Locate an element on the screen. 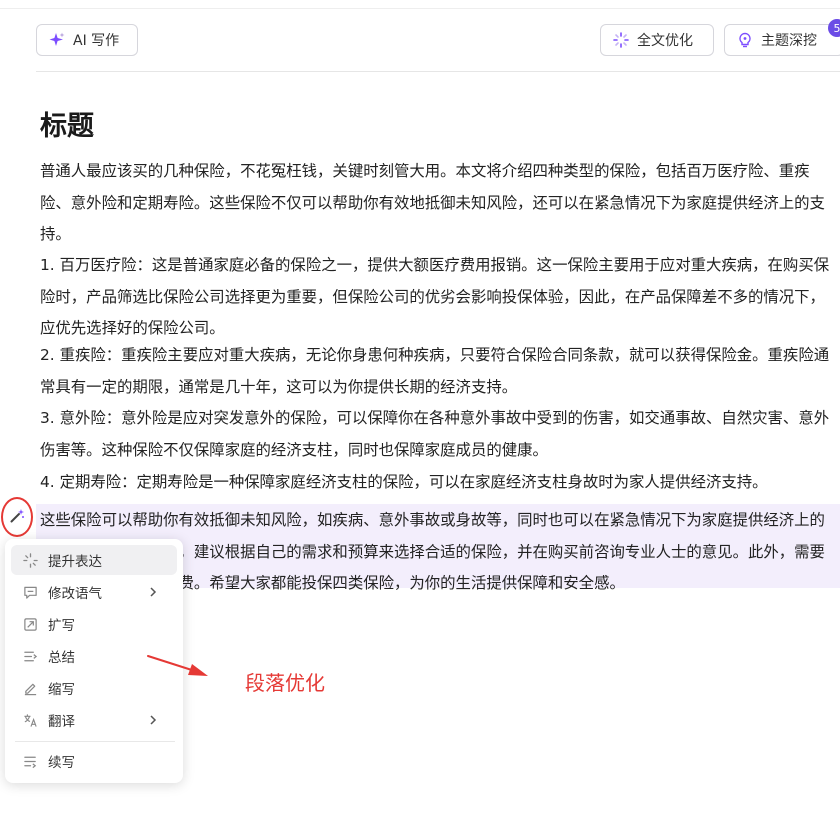 The height and width of the screenshot is (829, 840). expand-icon is located at coordinates (30, 624).